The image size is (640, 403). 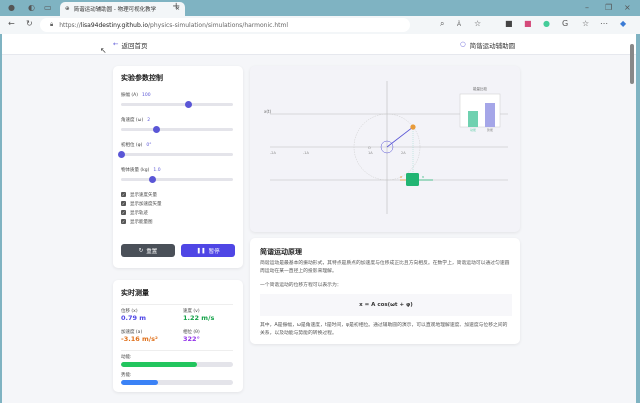 I want to click on slider-label-text: 振幅 (A), so click(x=130, y=95).